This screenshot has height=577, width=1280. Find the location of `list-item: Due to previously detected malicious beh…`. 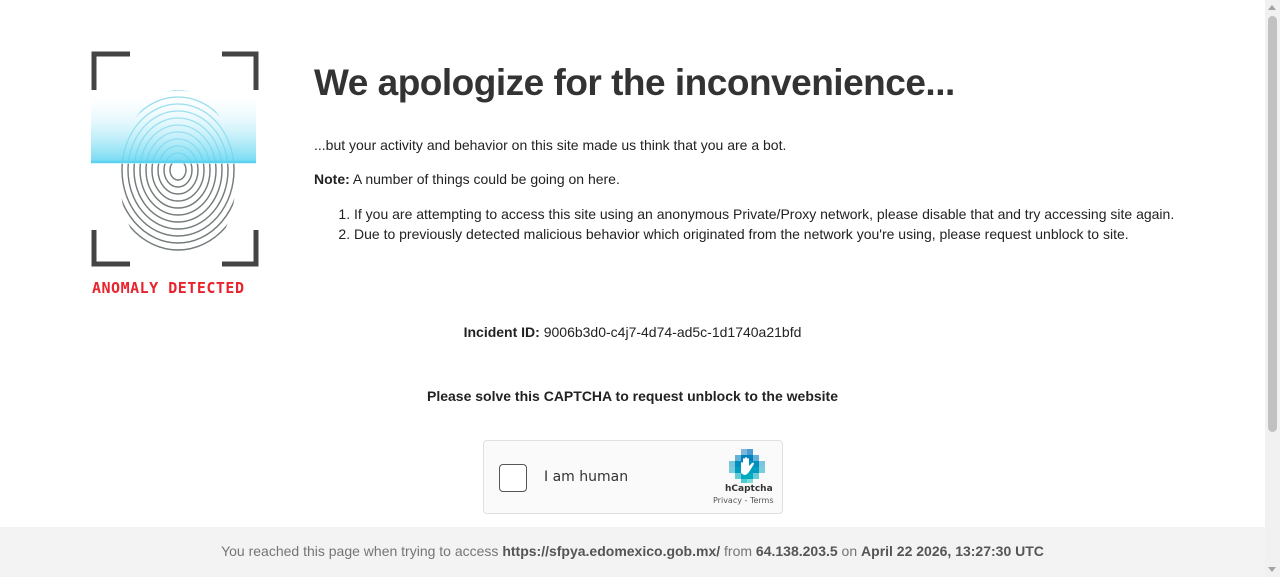

list-item: Due to previously detected malicious beh… is located at coordinates (764, 234).